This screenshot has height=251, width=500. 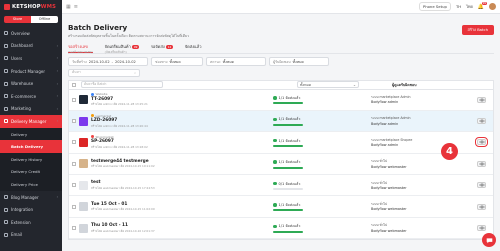 I want to click on sidebar-item: Delivery Manager ›, so click(x=31, y=121).